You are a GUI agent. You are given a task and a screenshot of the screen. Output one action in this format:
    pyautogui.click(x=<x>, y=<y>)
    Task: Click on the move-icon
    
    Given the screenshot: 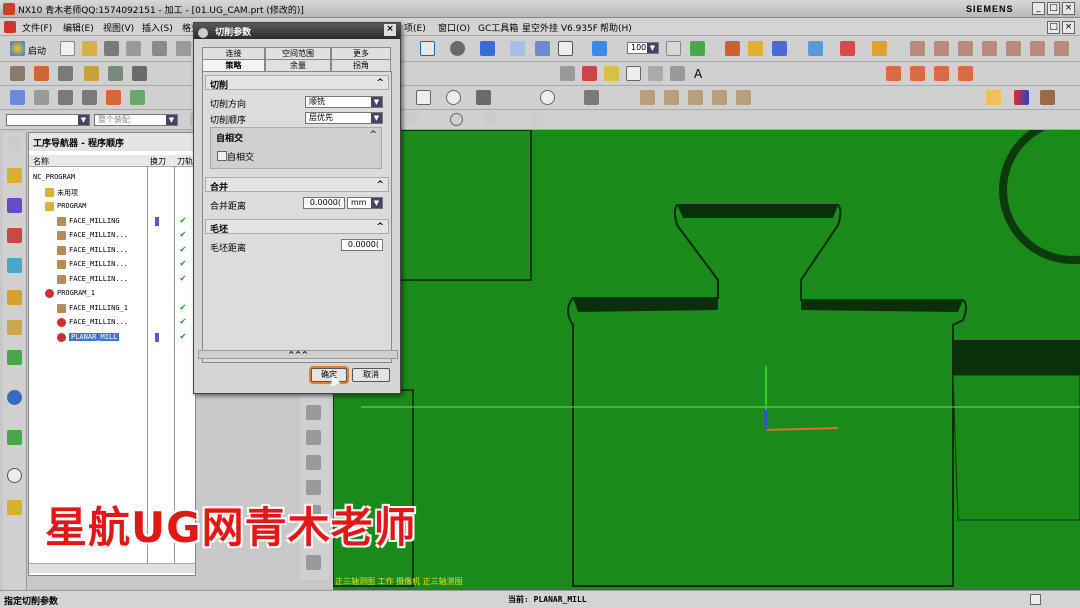 What is the action you would take?
    pyautogui.click(x=815, y=48)
    